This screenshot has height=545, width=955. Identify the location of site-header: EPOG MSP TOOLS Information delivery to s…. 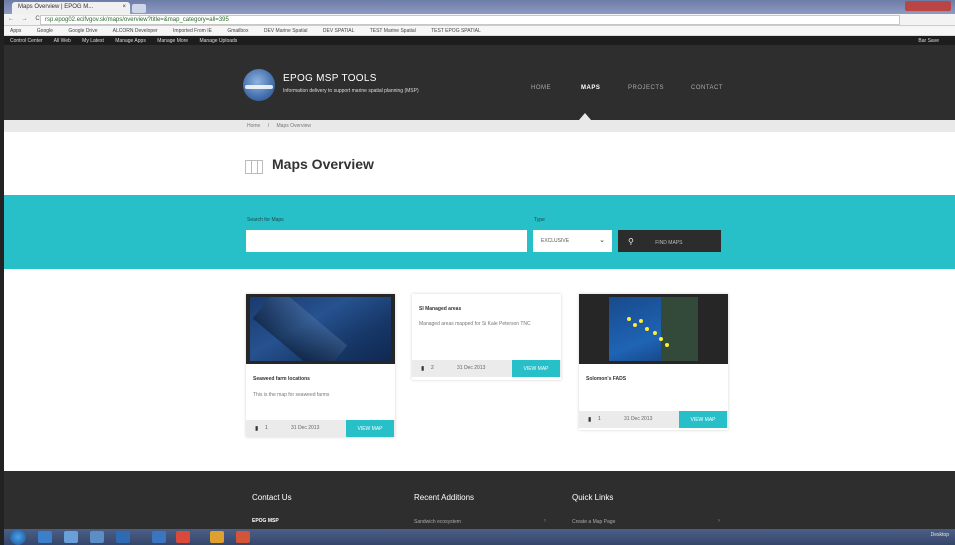
(479, 82).